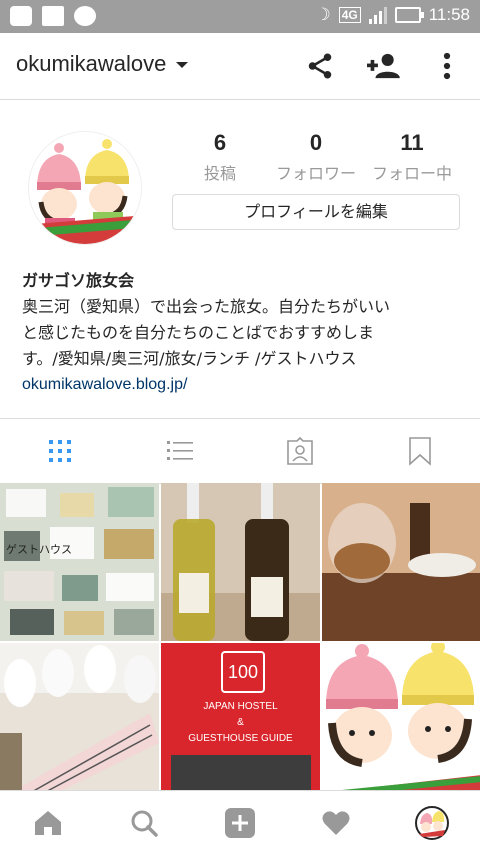 The height and width of the screenshot is (854, 480). I want to click on posts-count: 6, so click(220, 142).